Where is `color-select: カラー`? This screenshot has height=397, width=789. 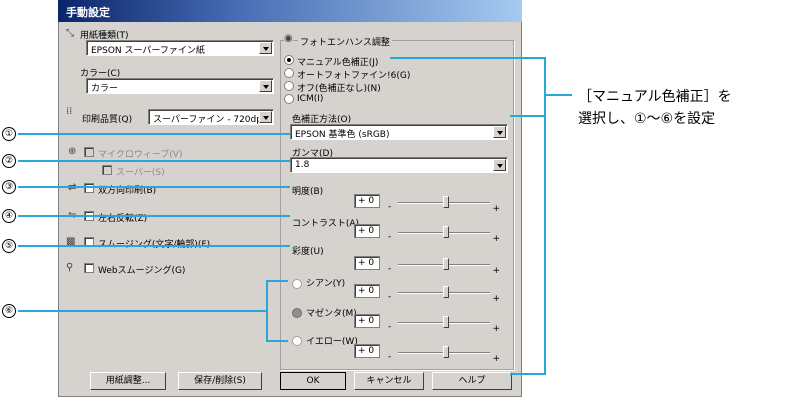
color-select: カラー is located at coordinates (180, 86).